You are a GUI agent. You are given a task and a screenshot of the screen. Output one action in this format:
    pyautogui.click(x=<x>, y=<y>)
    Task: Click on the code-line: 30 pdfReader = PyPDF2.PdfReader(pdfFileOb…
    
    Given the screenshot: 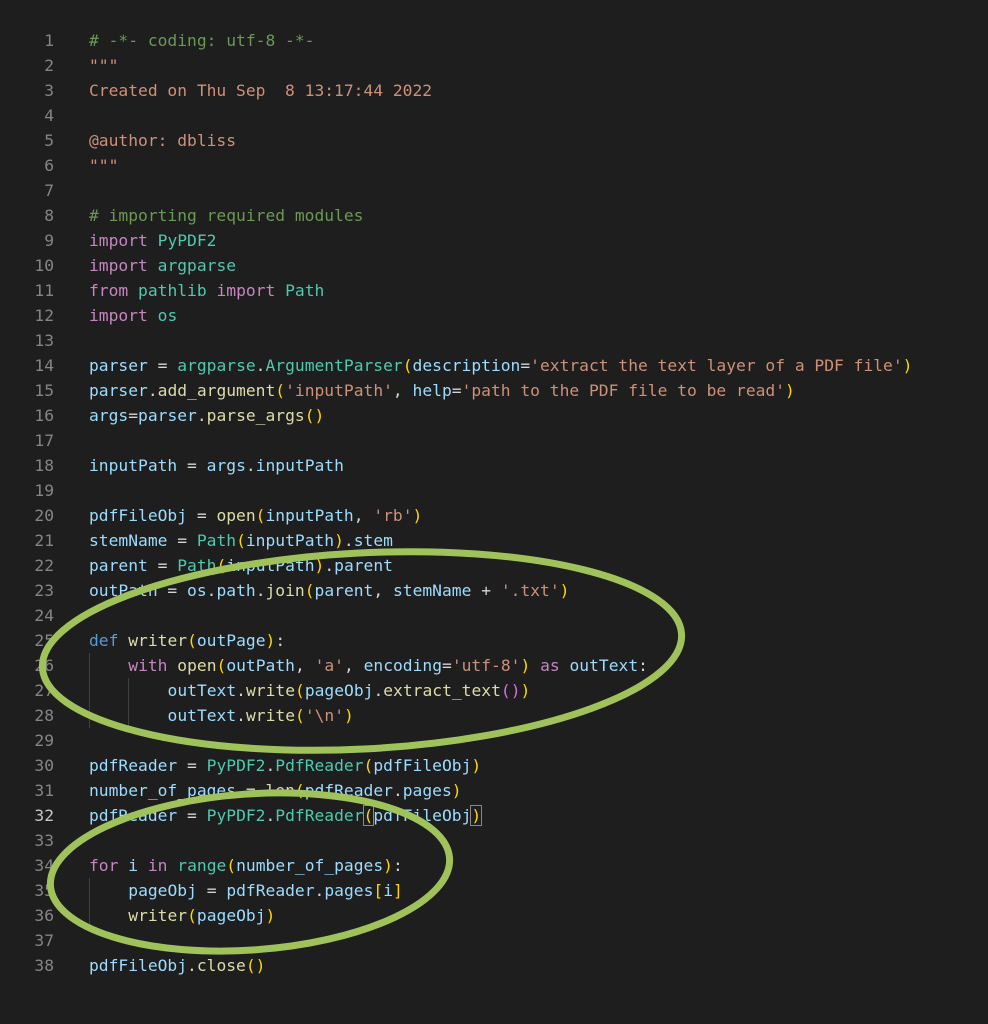 What is the action you would take?
    pyautogui.click(x=494, y=765)
    